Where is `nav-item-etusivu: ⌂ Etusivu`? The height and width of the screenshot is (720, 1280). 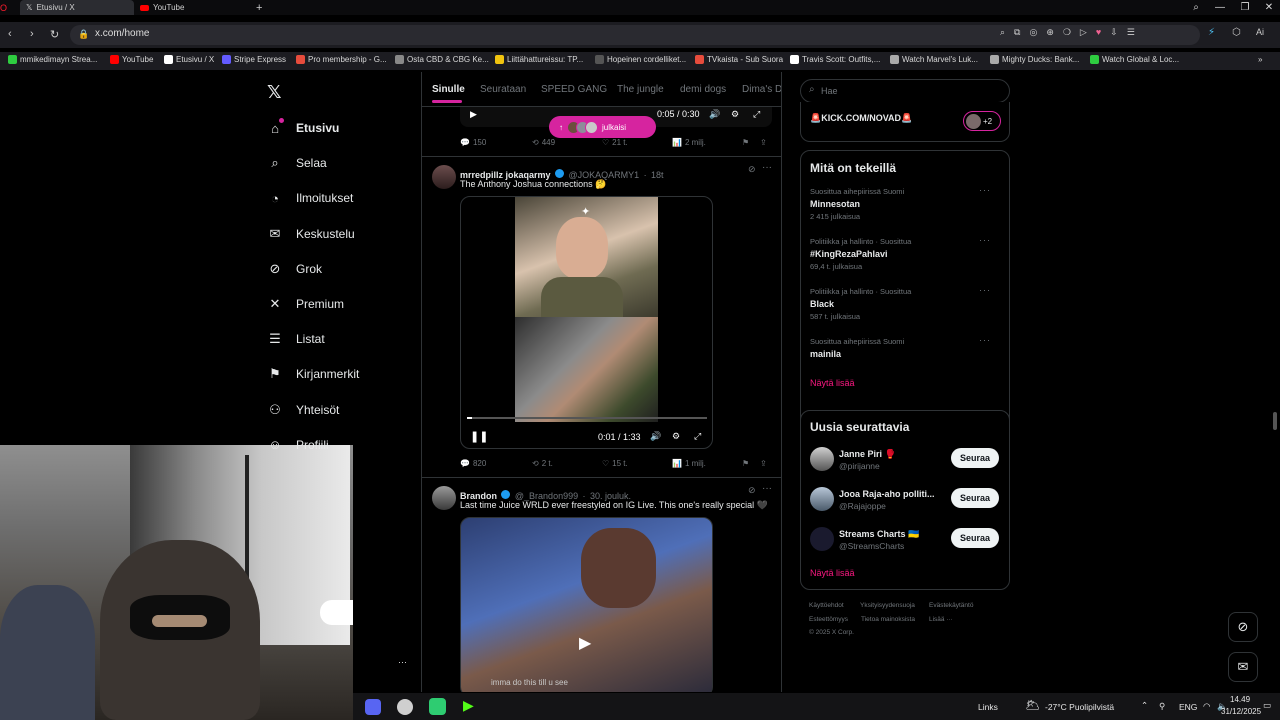
nav-item-etusivu: ⌂ Etusivu is located at coordinates (303, 128).